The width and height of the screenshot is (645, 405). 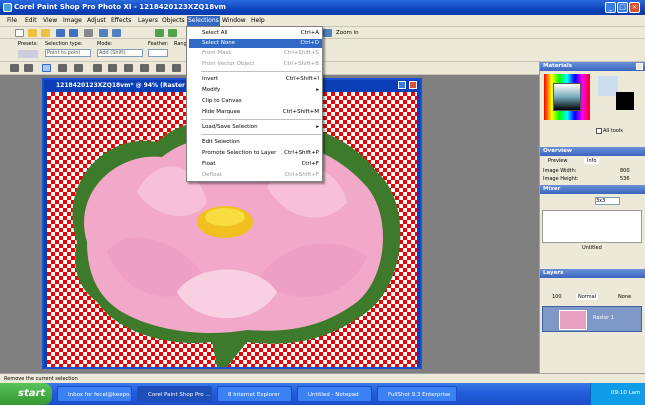 What do you see at coordinates (413, 85) in the screenshot?
I see `doc-close-button` at bounding box center [413, 85].